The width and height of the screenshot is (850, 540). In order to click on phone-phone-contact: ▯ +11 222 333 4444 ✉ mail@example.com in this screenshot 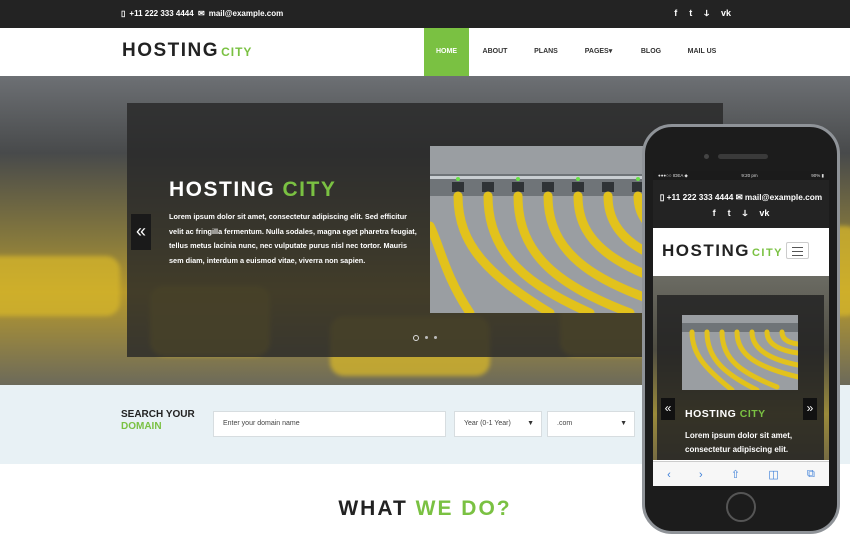, I will do `click(741, 197)`.